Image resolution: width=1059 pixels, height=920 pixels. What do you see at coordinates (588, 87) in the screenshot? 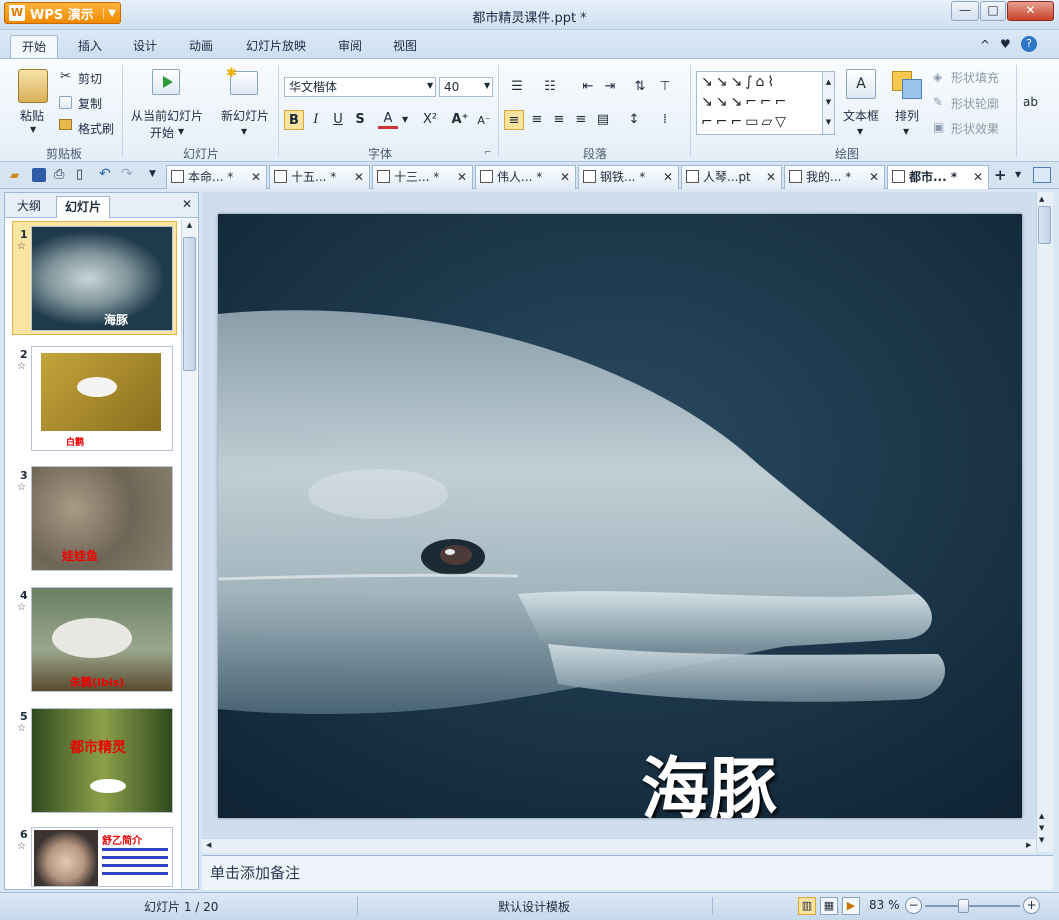
I see `decrease-indent-button: ⇤` at bounding box center [588, 87].